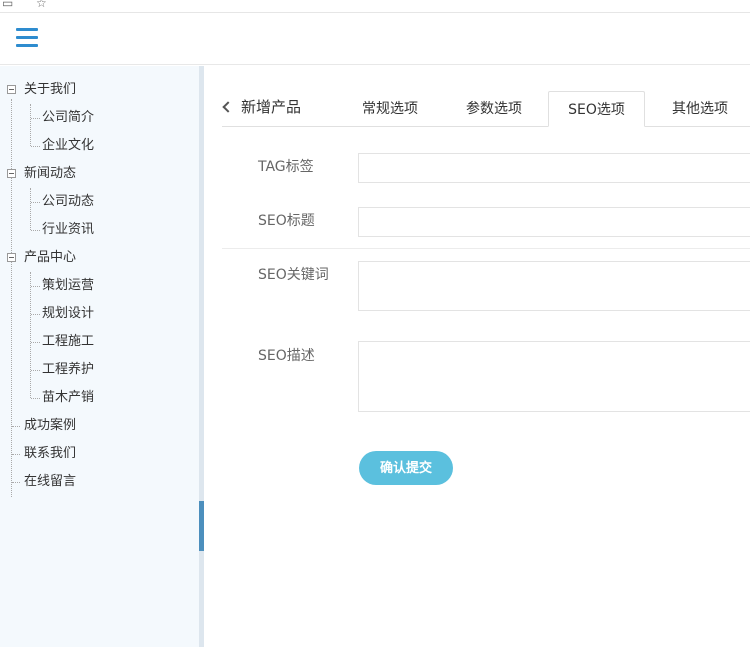  I want to click on sidebar-item-company-news: 公司动态, so click(100, 202).